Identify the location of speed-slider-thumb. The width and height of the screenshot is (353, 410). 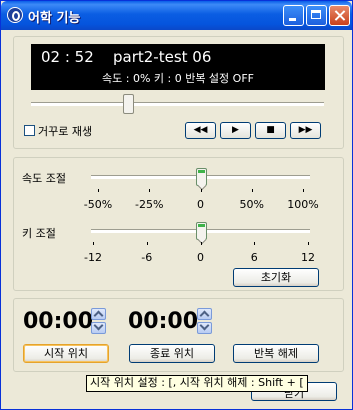
(201, 177).